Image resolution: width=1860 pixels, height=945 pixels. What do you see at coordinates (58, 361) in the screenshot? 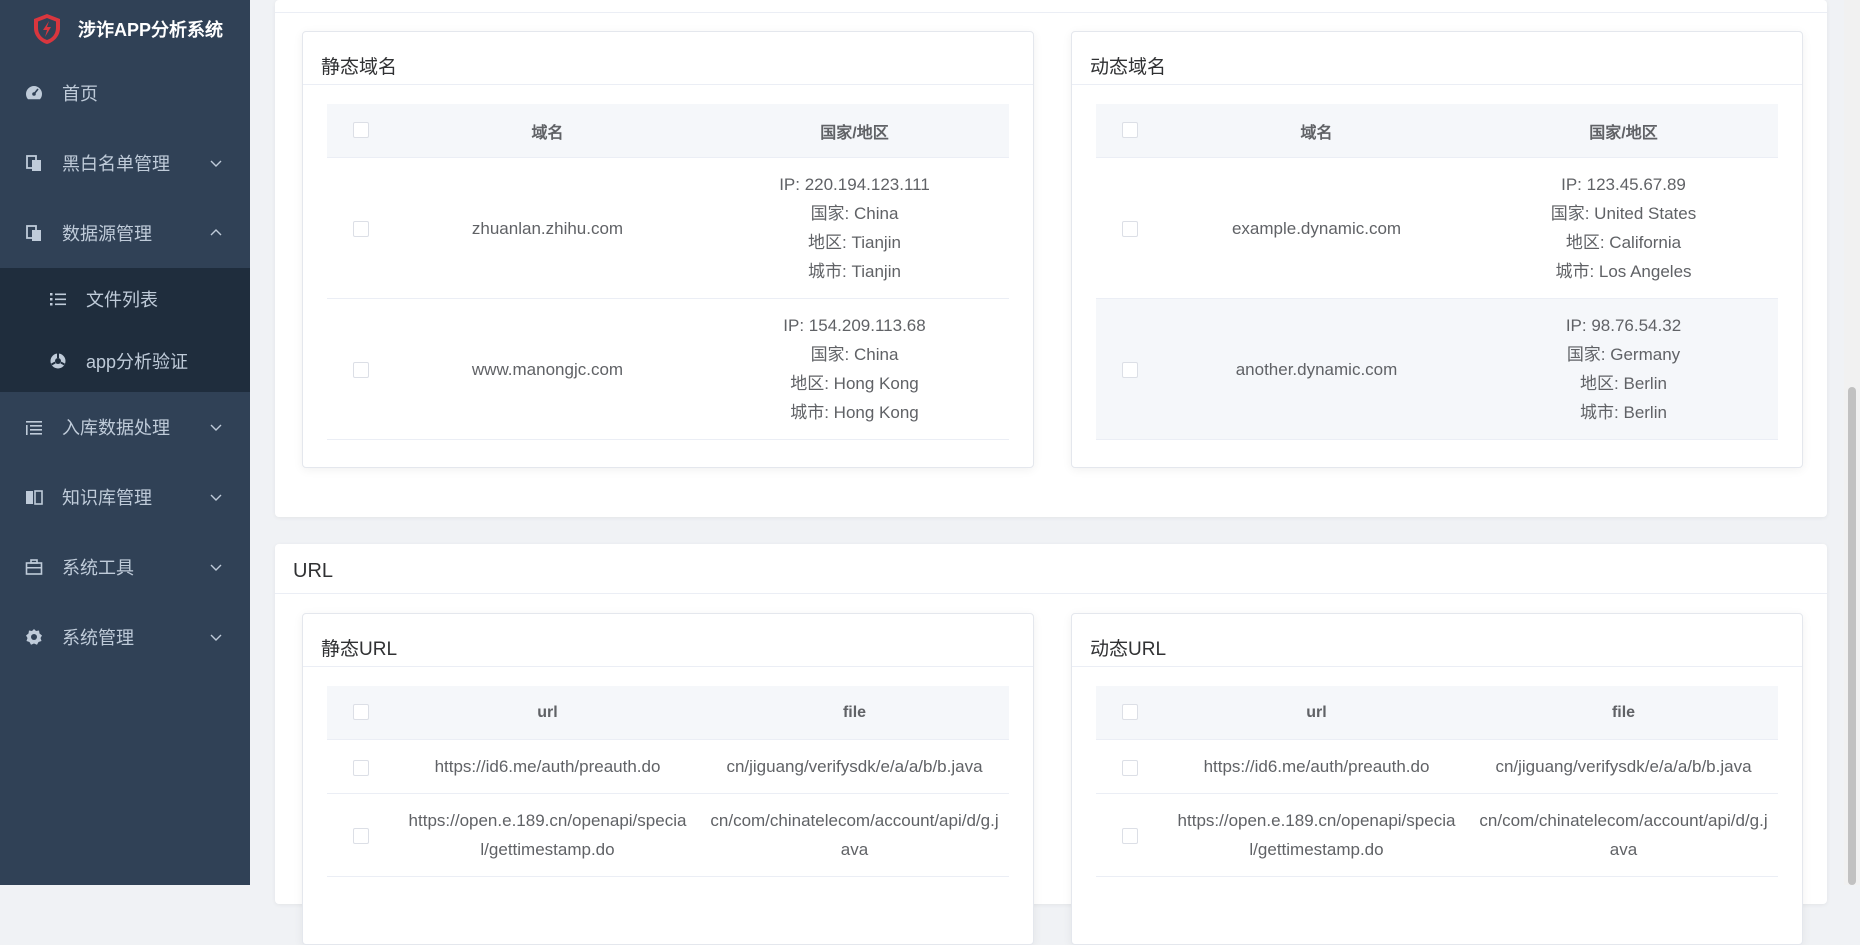
I see `analysis-icon` at bounding box center [58, 361].